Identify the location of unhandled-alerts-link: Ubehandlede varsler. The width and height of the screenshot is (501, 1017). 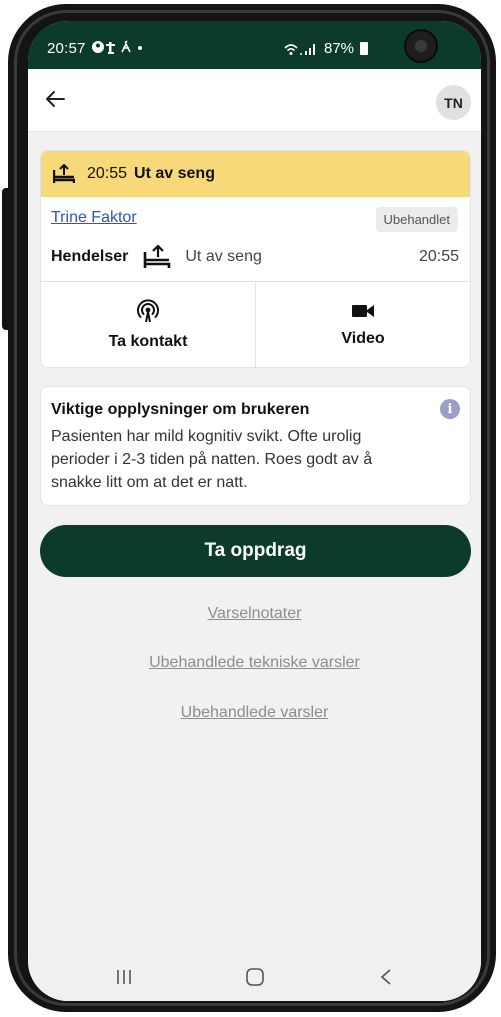
(254, 713).